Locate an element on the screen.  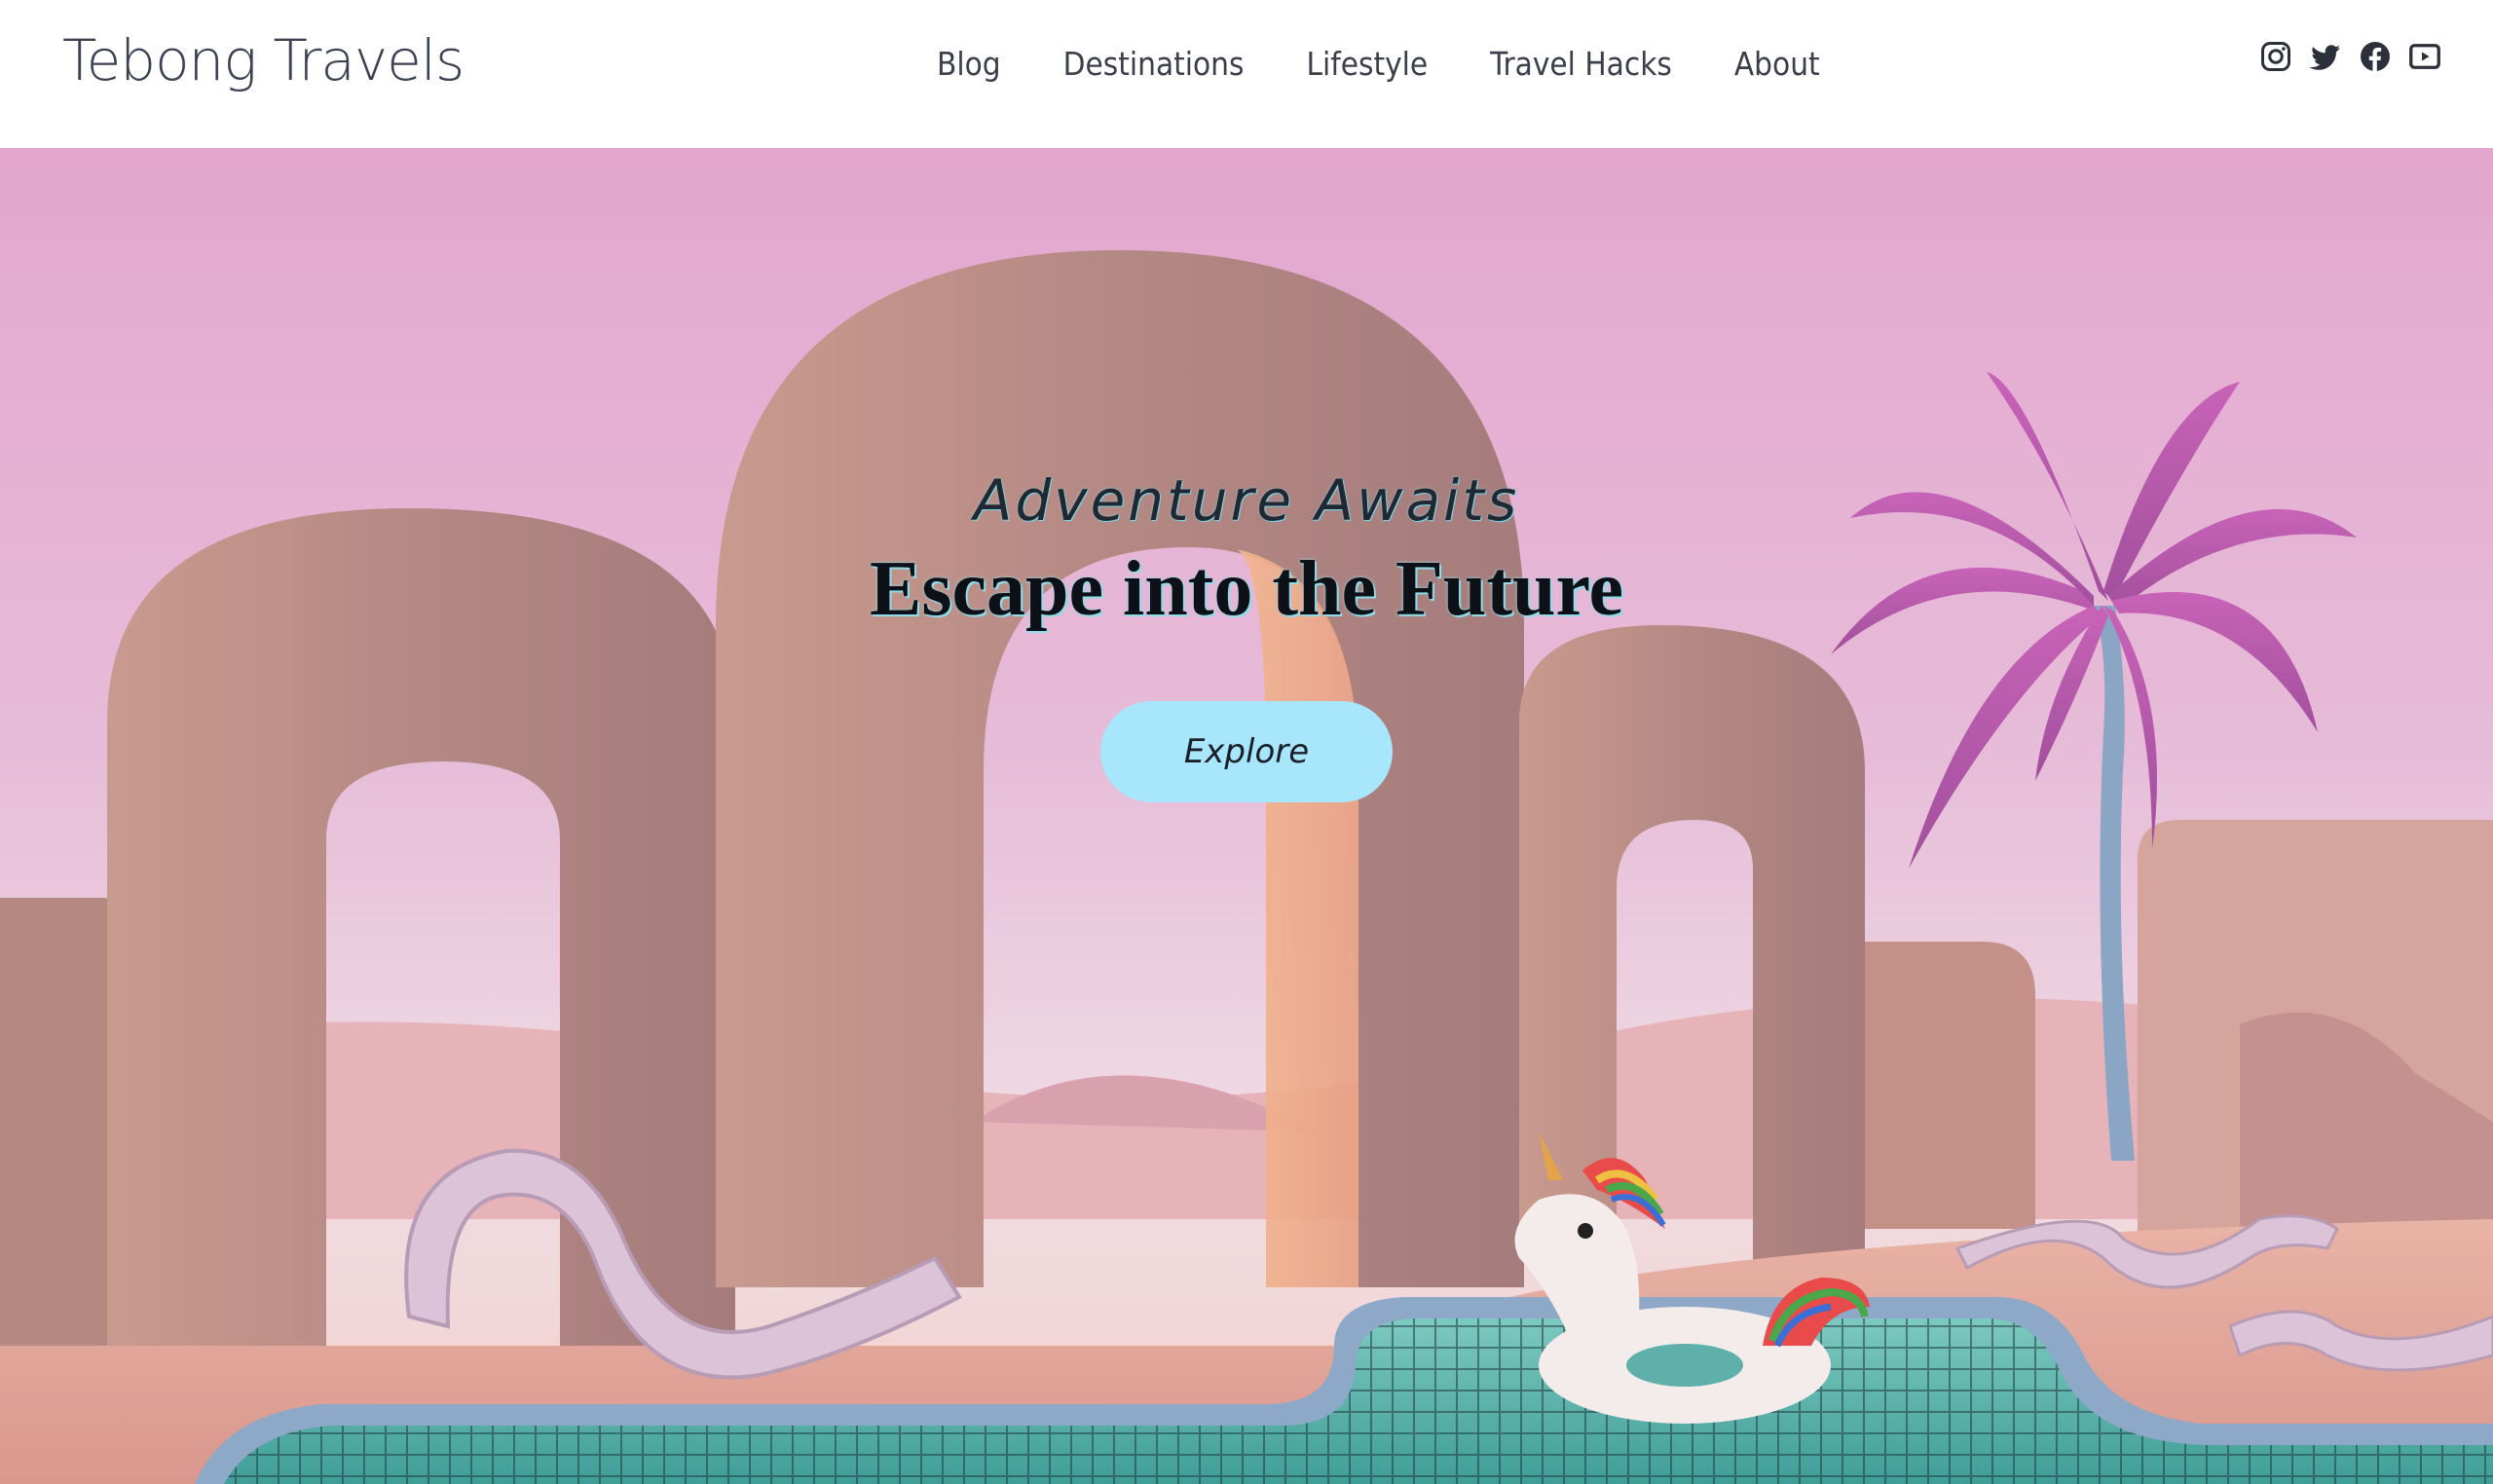
nav-item-about: About is located at coordinates (1777, 64).